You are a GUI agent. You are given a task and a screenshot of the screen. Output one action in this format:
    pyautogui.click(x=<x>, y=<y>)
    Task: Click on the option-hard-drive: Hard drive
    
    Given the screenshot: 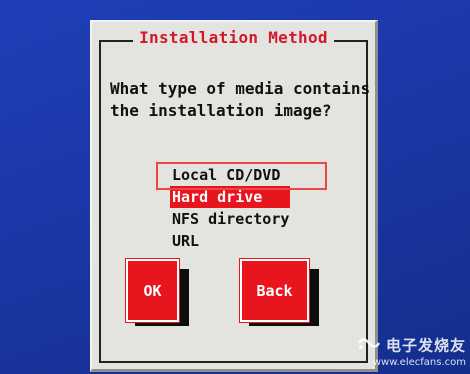 What is the action you would take?
    pyautogui.click(x=230, y=197)
    